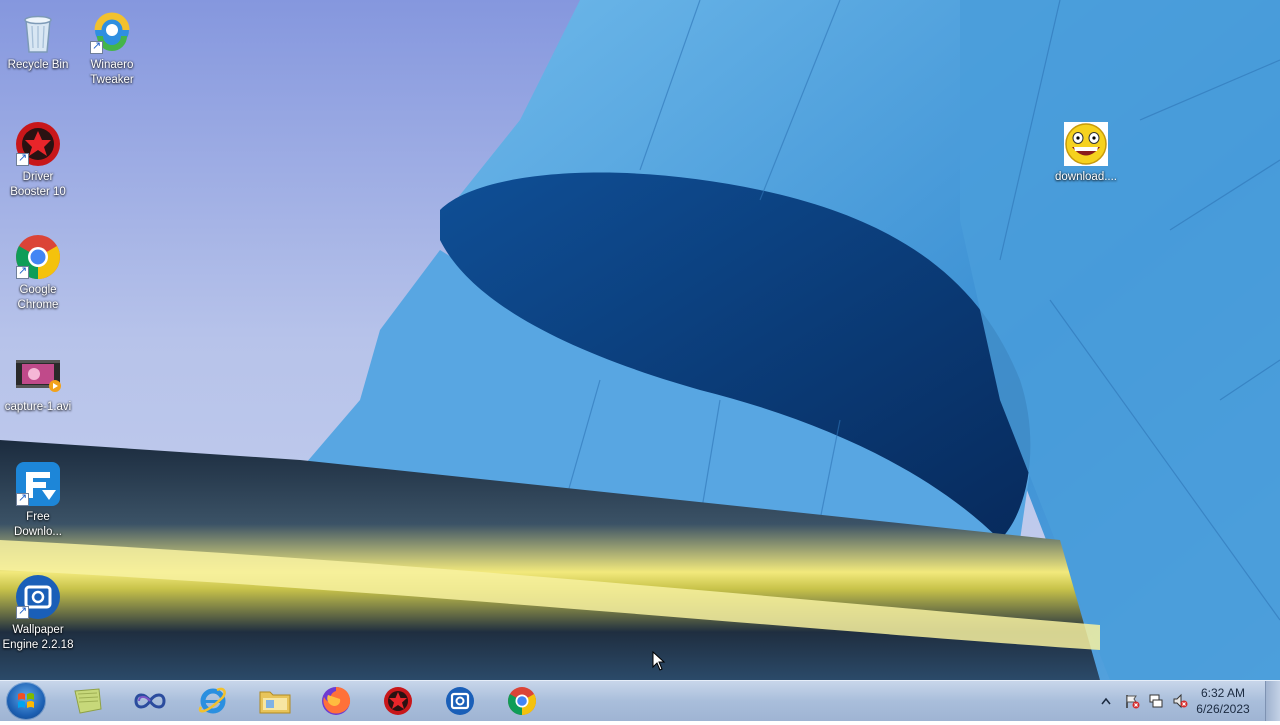  I want to click on folder-icon, so click(275, 702).